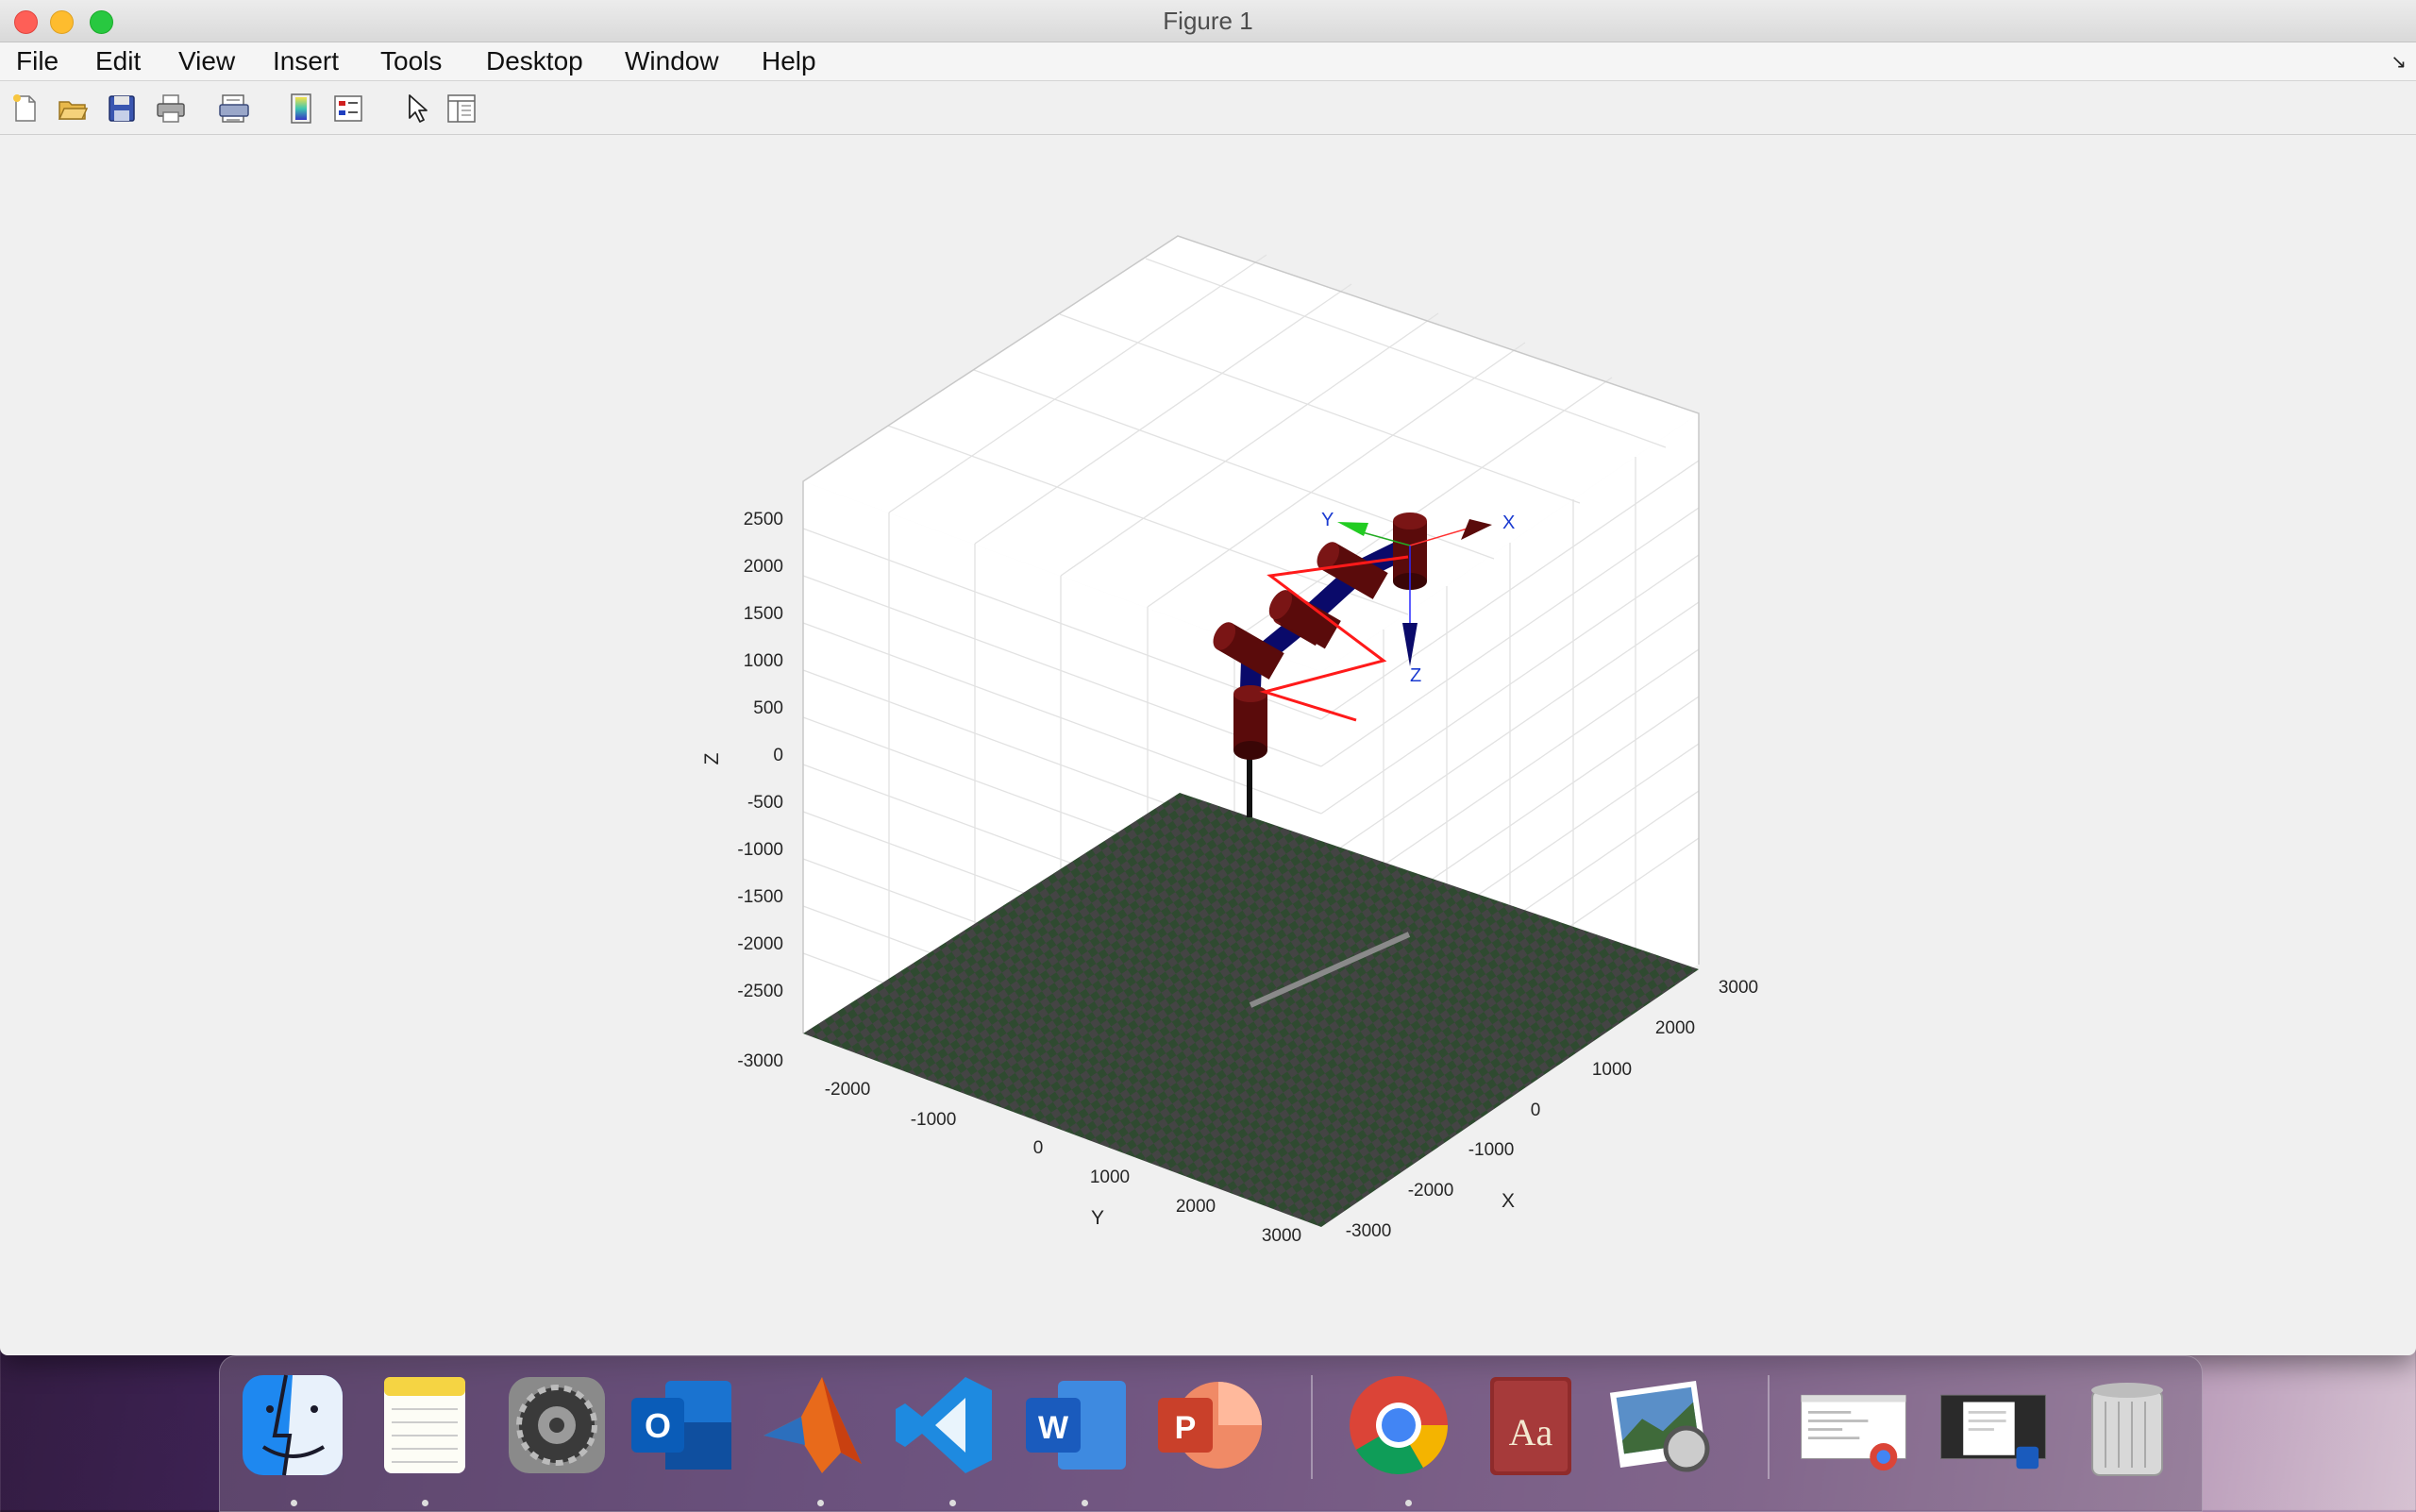 The image size is (2416, 1512). I want to click on z-tick: 0, so click(778, 755).